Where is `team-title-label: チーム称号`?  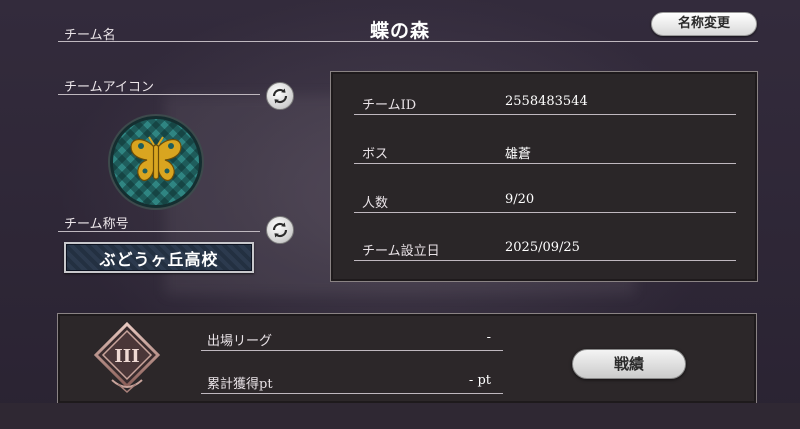 team-title-label: チーム称号 is located at coordinates (96, 224).